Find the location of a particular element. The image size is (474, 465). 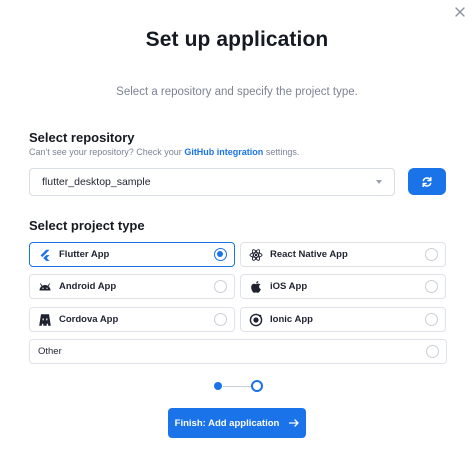

option-other: Other is located at coordinates (238, 351).